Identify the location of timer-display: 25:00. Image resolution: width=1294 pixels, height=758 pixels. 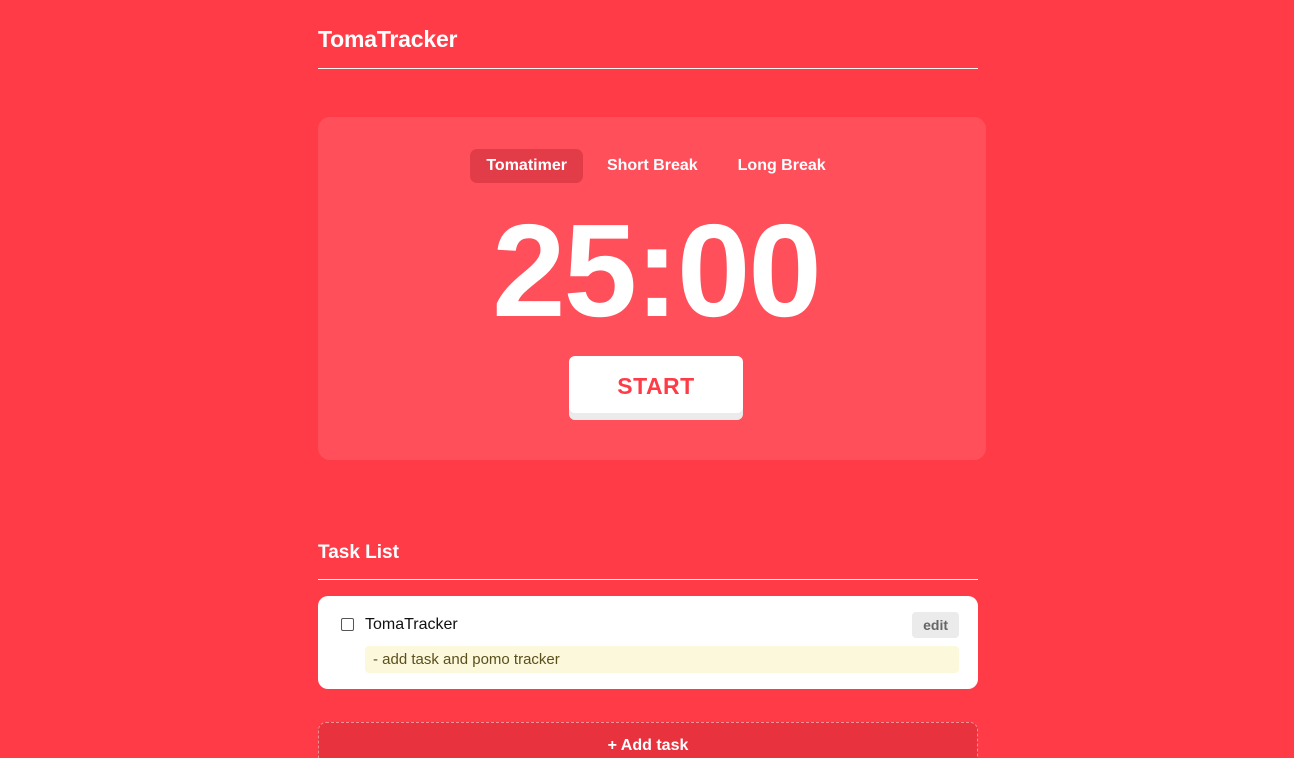
(657, 270).